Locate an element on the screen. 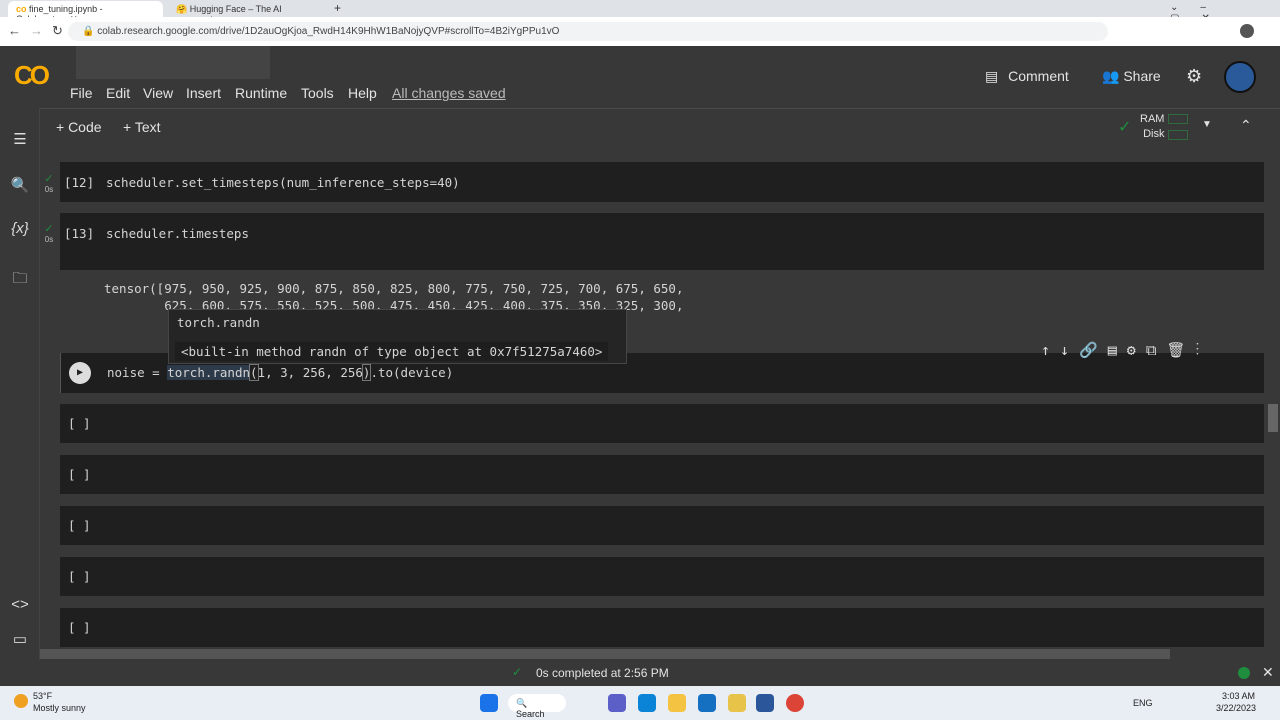 Image resolution: width=1280 pixels, height=720 pixels. variables-icon: {x} is located at coordinates (20, 228).